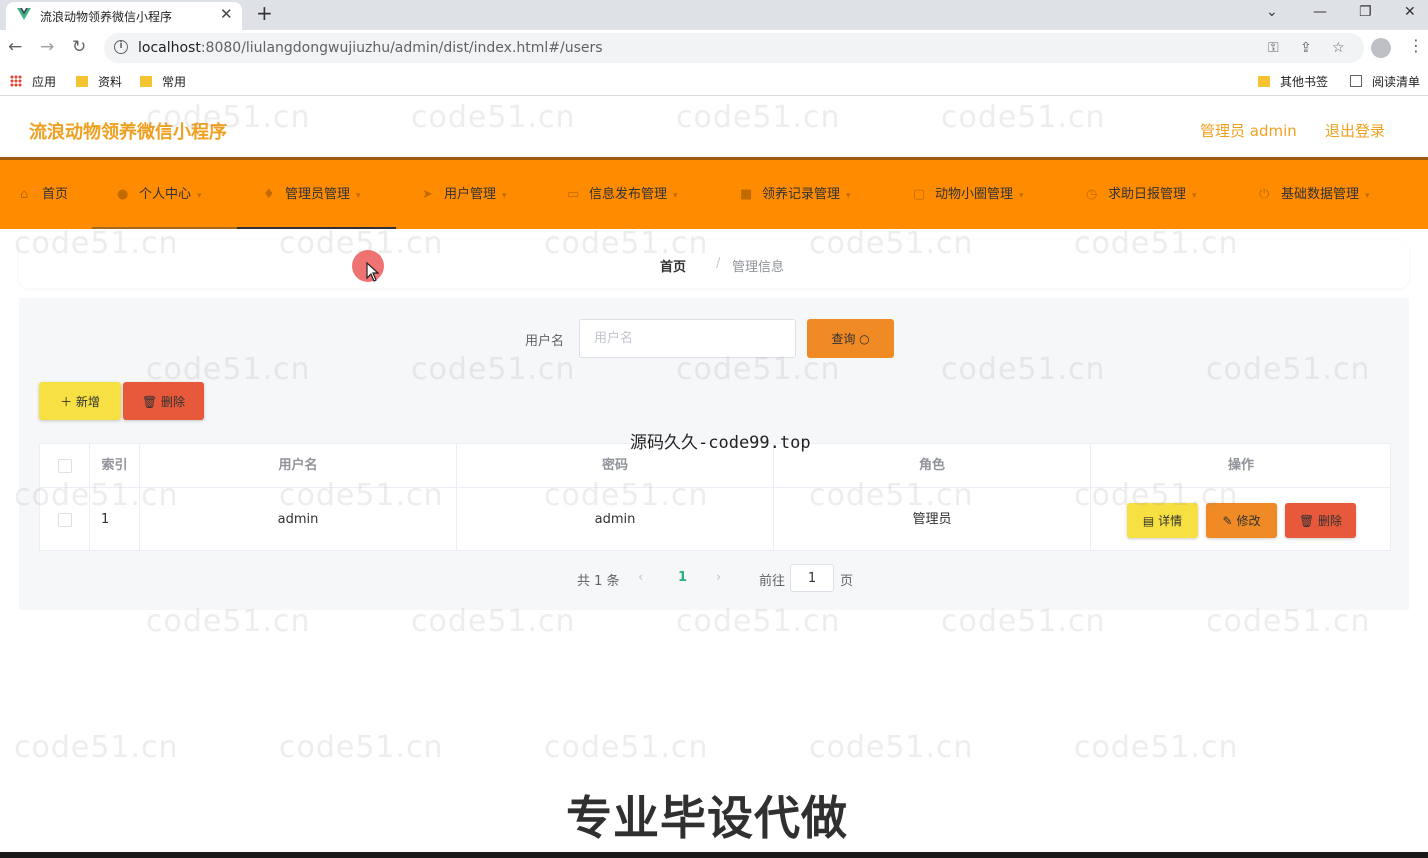 The width and height of the screenshot is (1428, 858). Describe the element at coordinates (115, 519) in the screenshot. I see `row-index: 1` at that location.